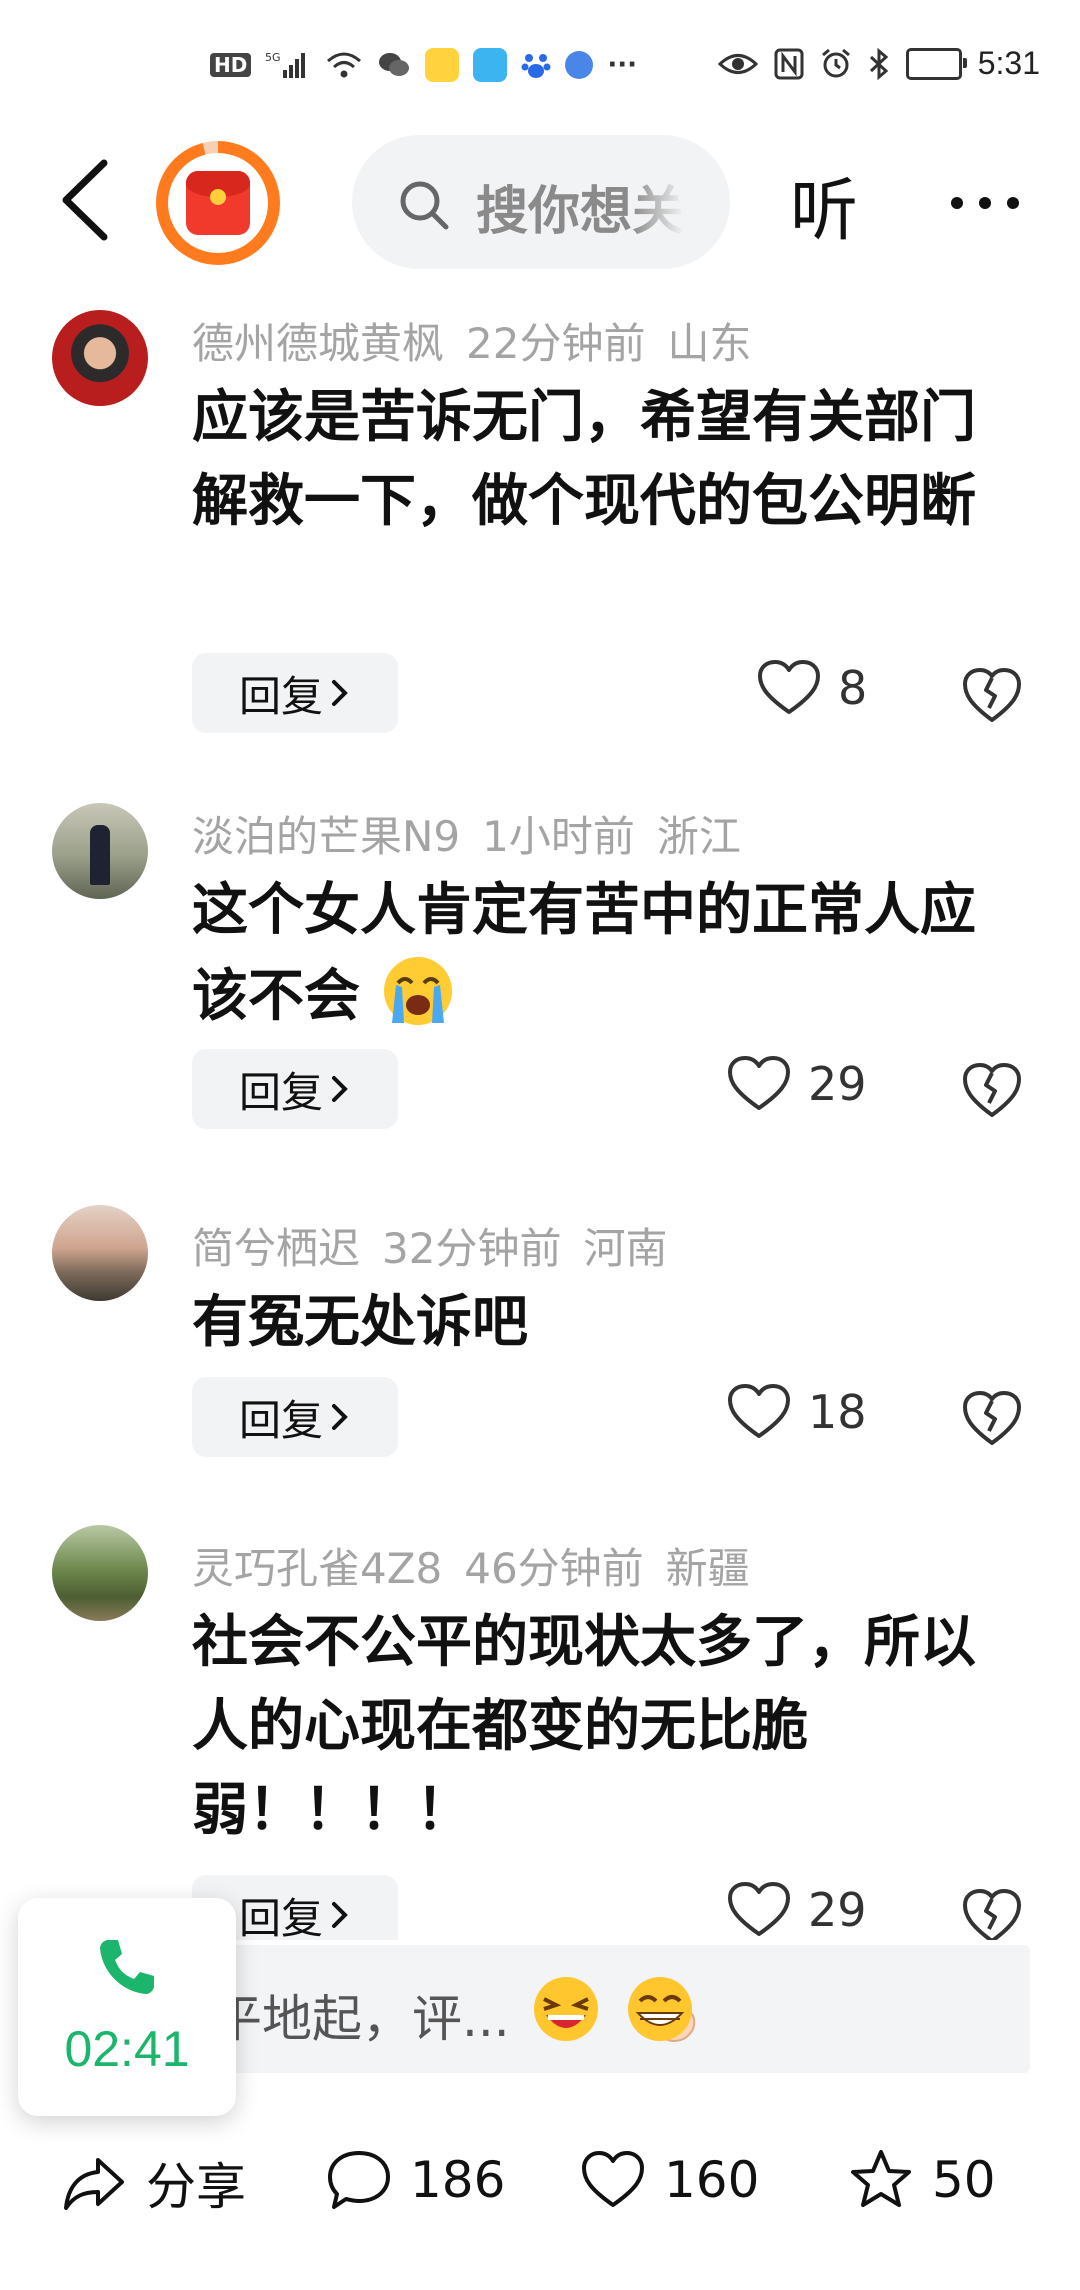  What do you see at coordinates (1008, 63) in the screenshot?
I see `status-time: 5:31` at bounding box center [1008, 63].